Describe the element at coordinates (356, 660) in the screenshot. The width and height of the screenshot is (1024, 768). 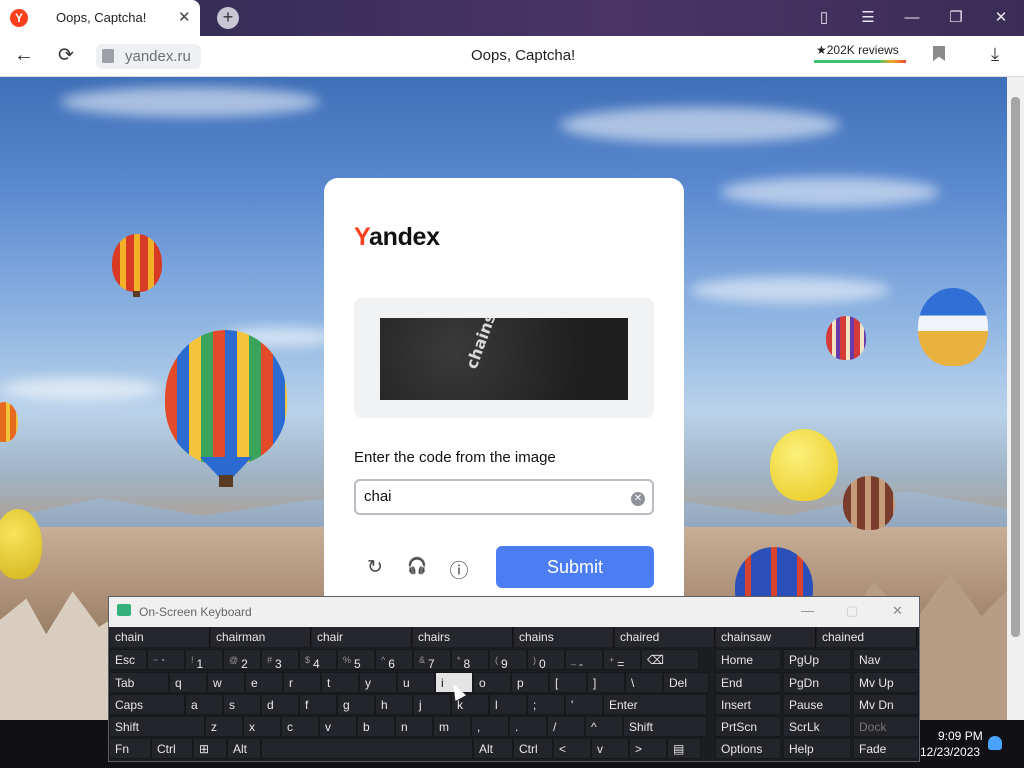
I see `osk-key: % 5` at that location.